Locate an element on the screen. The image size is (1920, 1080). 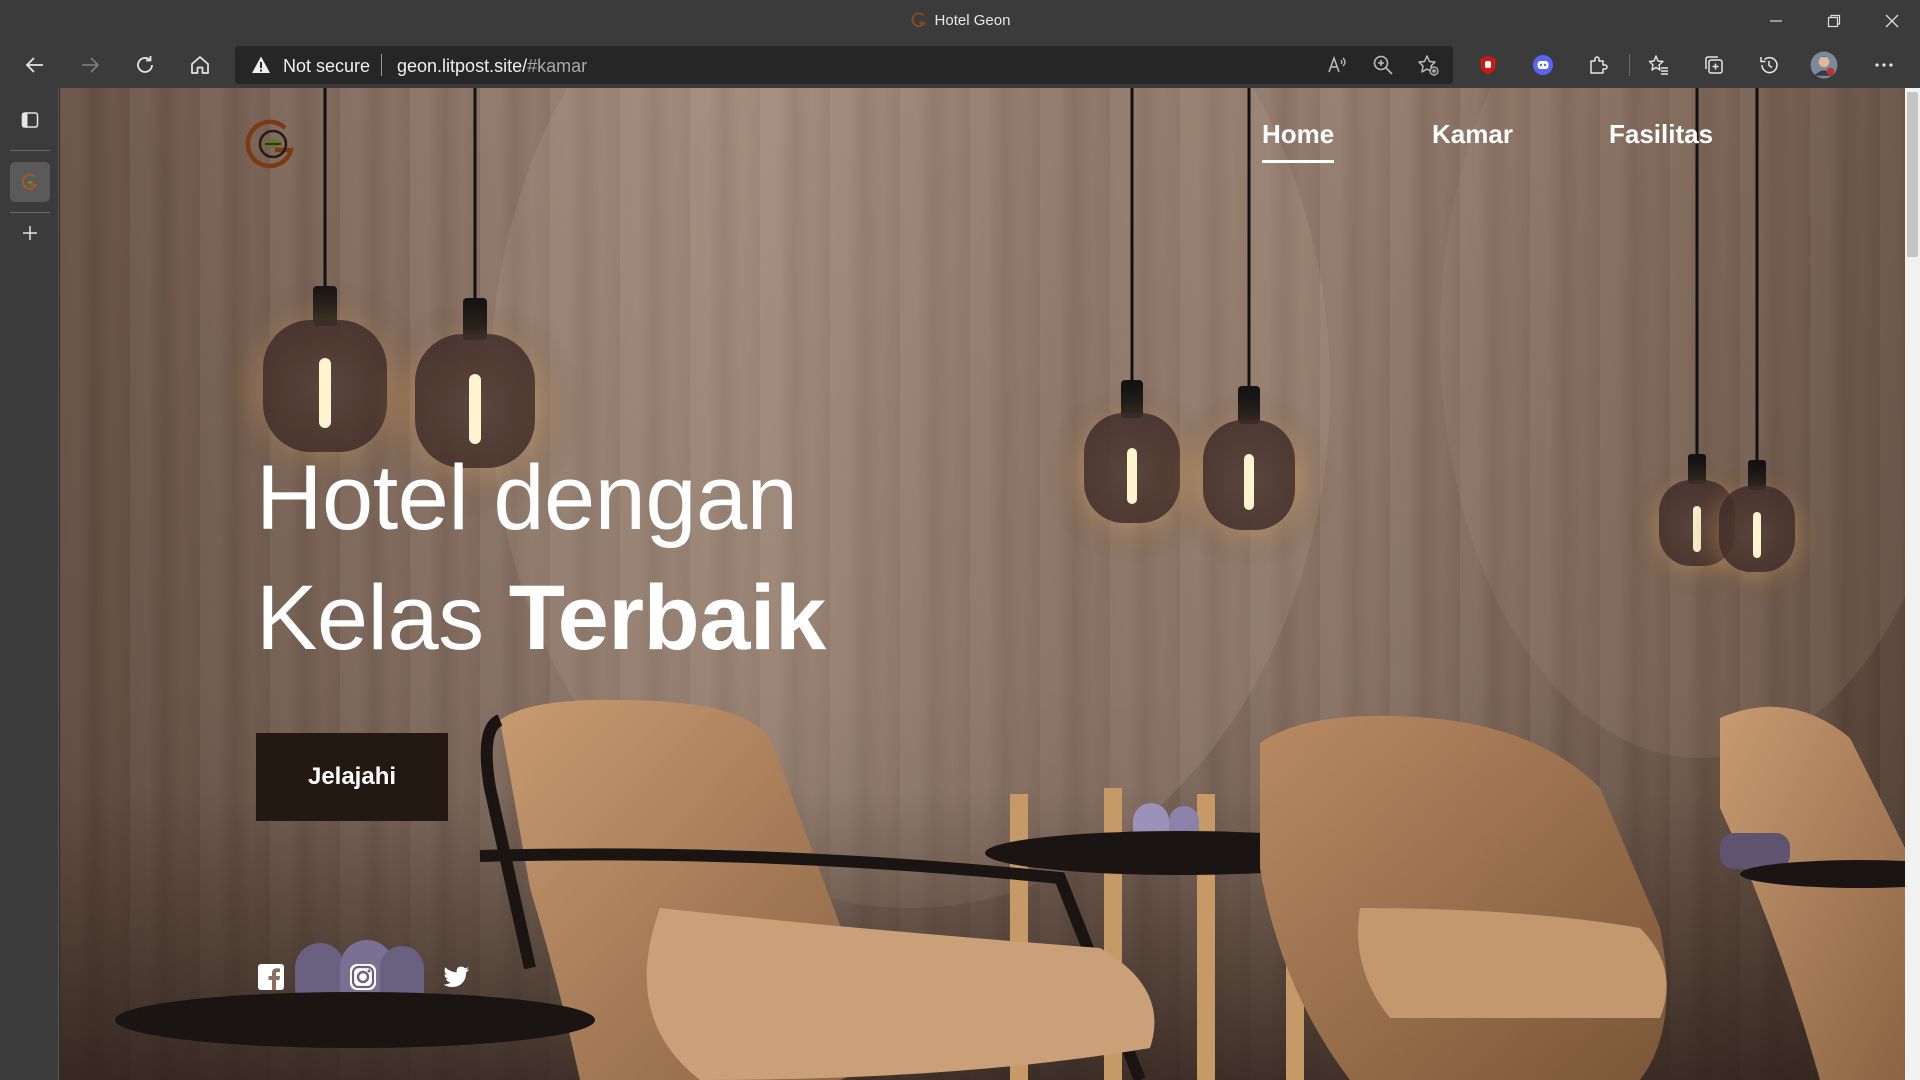
toolbar-divider is located at coordinates (1629, 65).